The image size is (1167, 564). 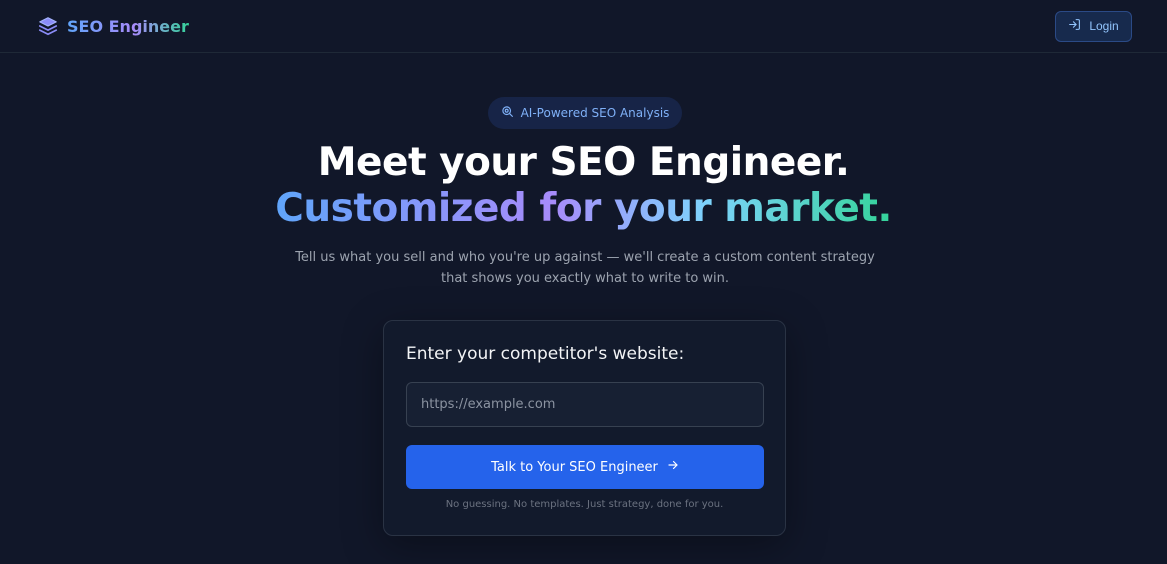 What do you see at coordinates (673, 467) in the screenshot?
I see `arrow-right-icon` at bounding box center [673, 467].